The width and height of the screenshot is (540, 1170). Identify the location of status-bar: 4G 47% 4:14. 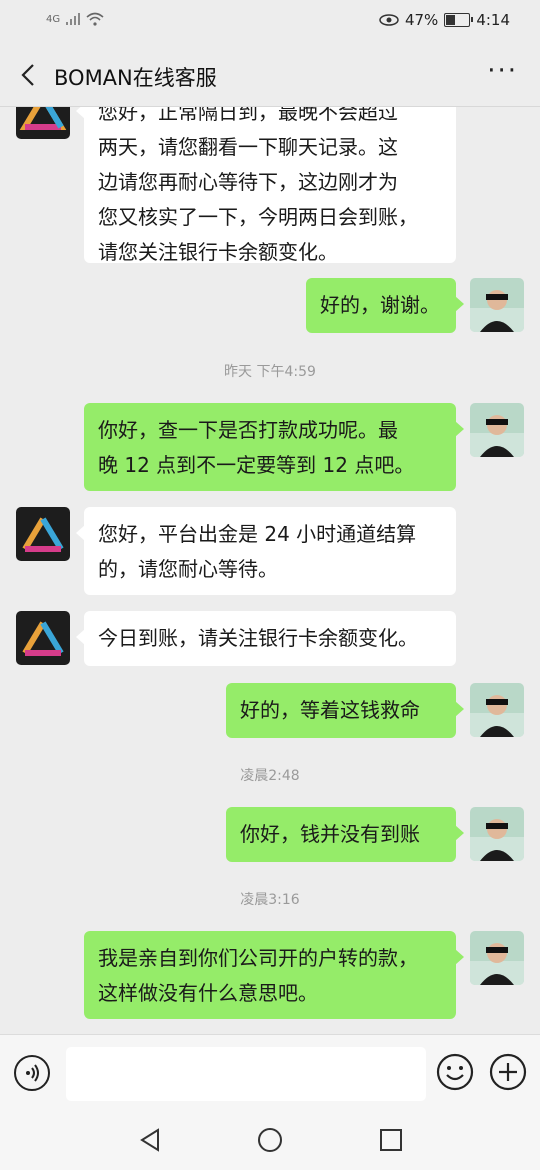
(270, 22).